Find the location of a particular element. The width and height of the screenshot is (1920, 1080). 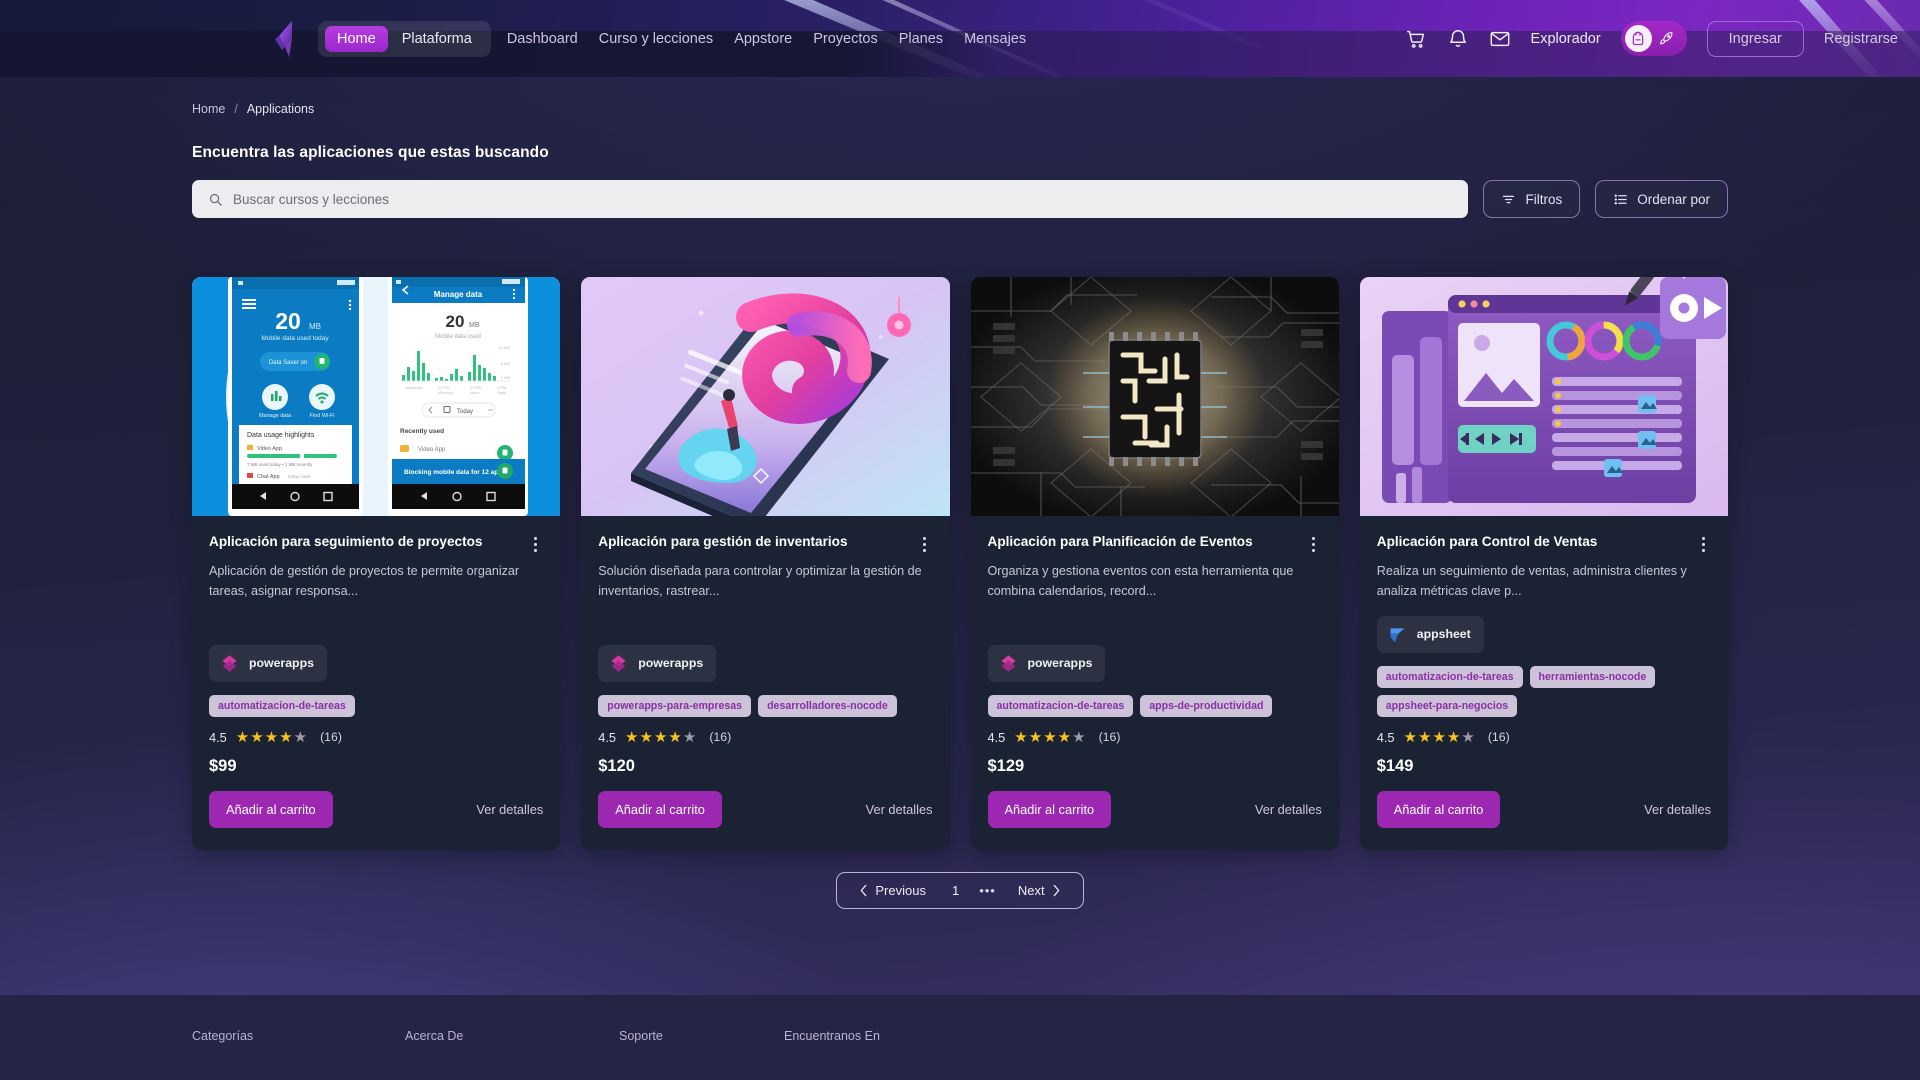

search-input: Buscar cursos y lecciones is located at coordinates (830, 199).